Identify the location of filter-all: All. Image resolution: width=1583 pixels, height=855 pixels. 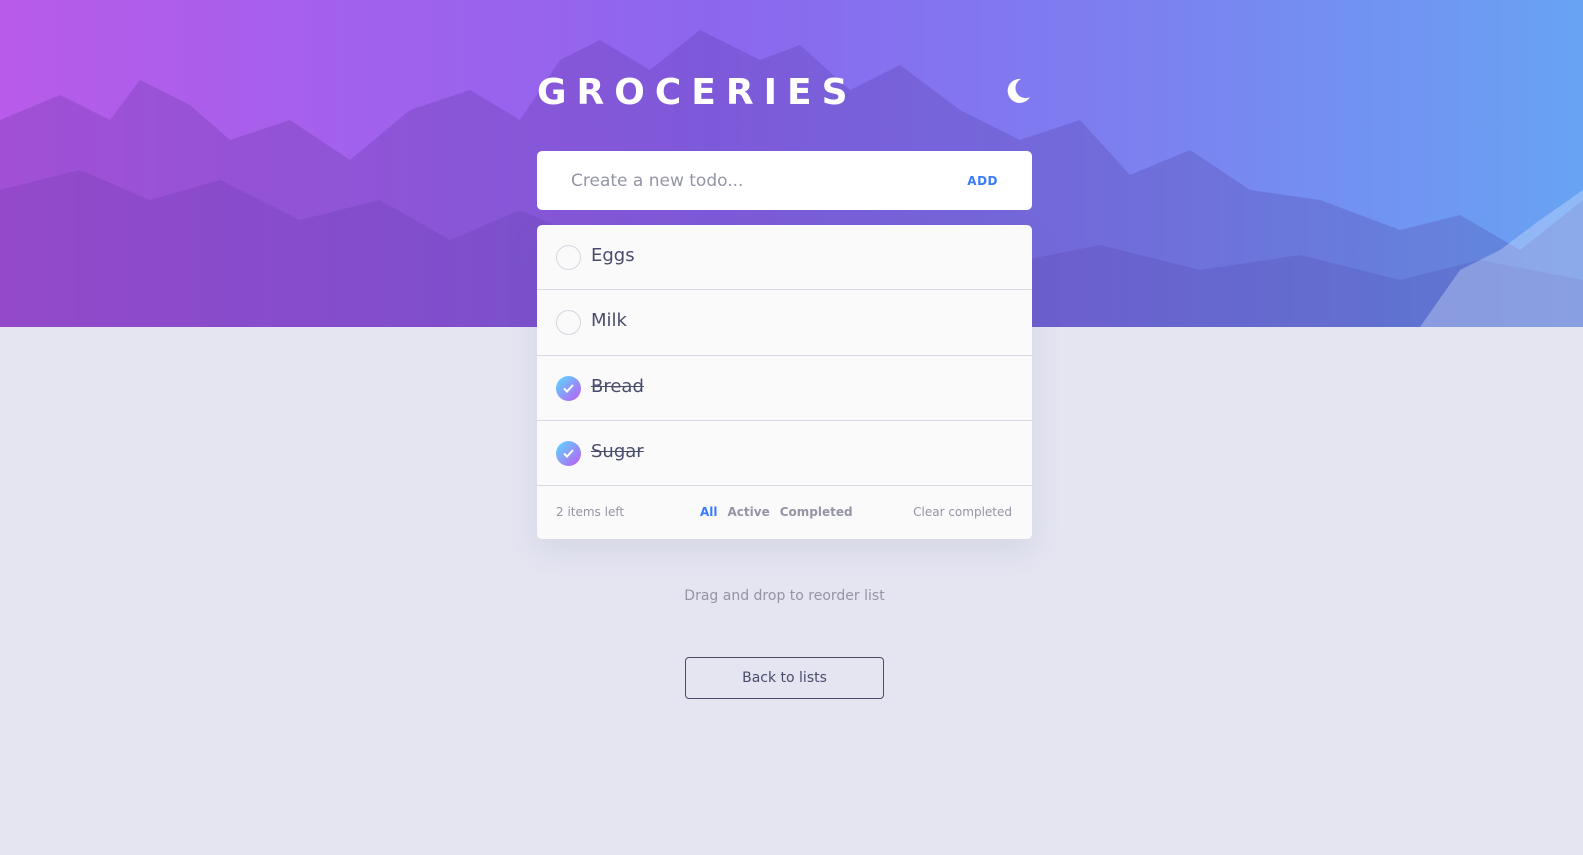
(709, 512).